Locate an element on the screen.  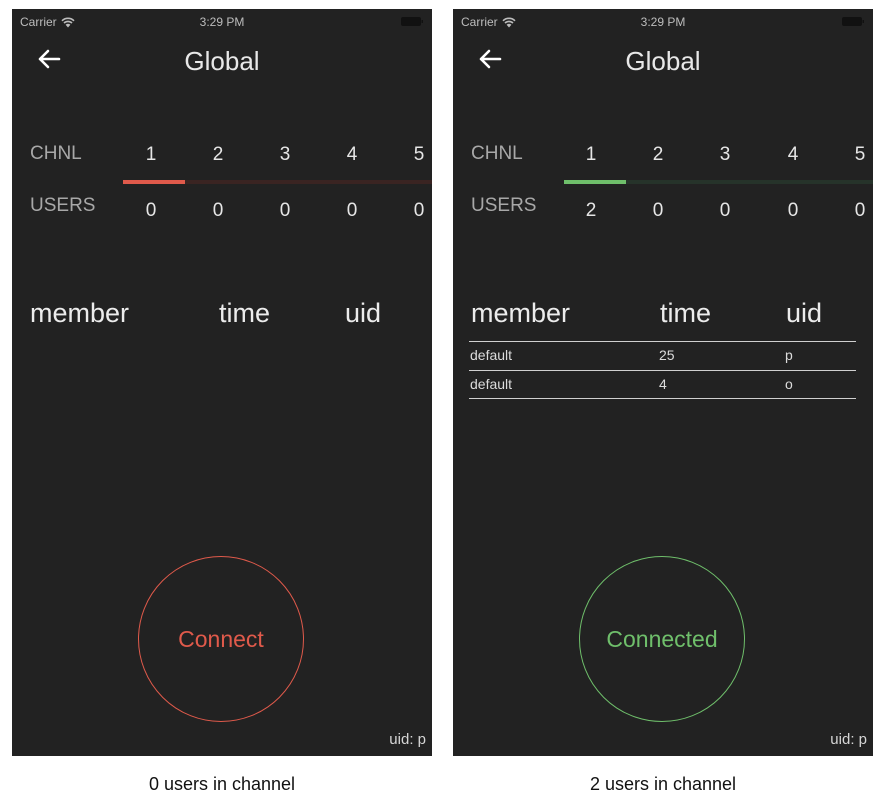
table-divider is located at coordinates (662, 398).